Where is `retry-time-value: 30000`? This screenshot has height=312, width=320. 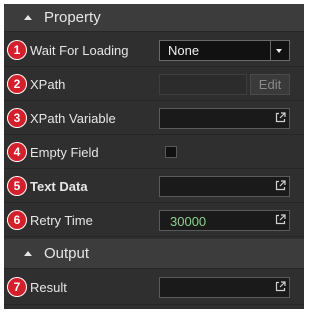
retry-time-value: 30000 is located at coordinates (188, 221).